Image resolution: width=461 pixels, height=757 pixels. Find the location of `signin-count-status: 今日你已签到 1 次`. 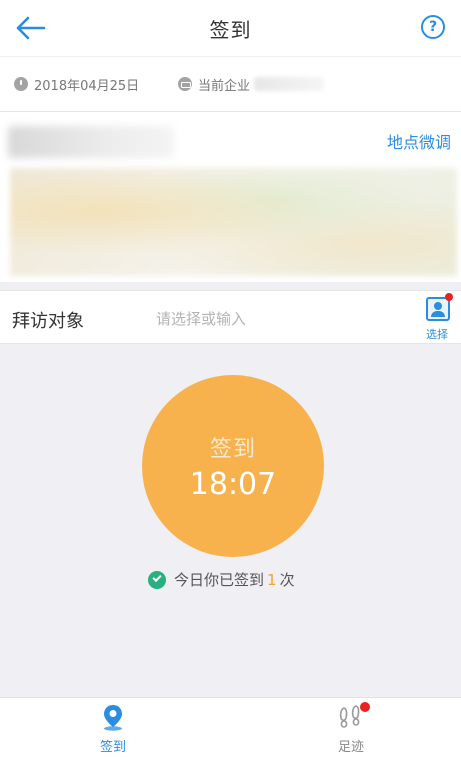

signin-count-status: 今日你已签到 1 次 is located at coordinates (221, 579).